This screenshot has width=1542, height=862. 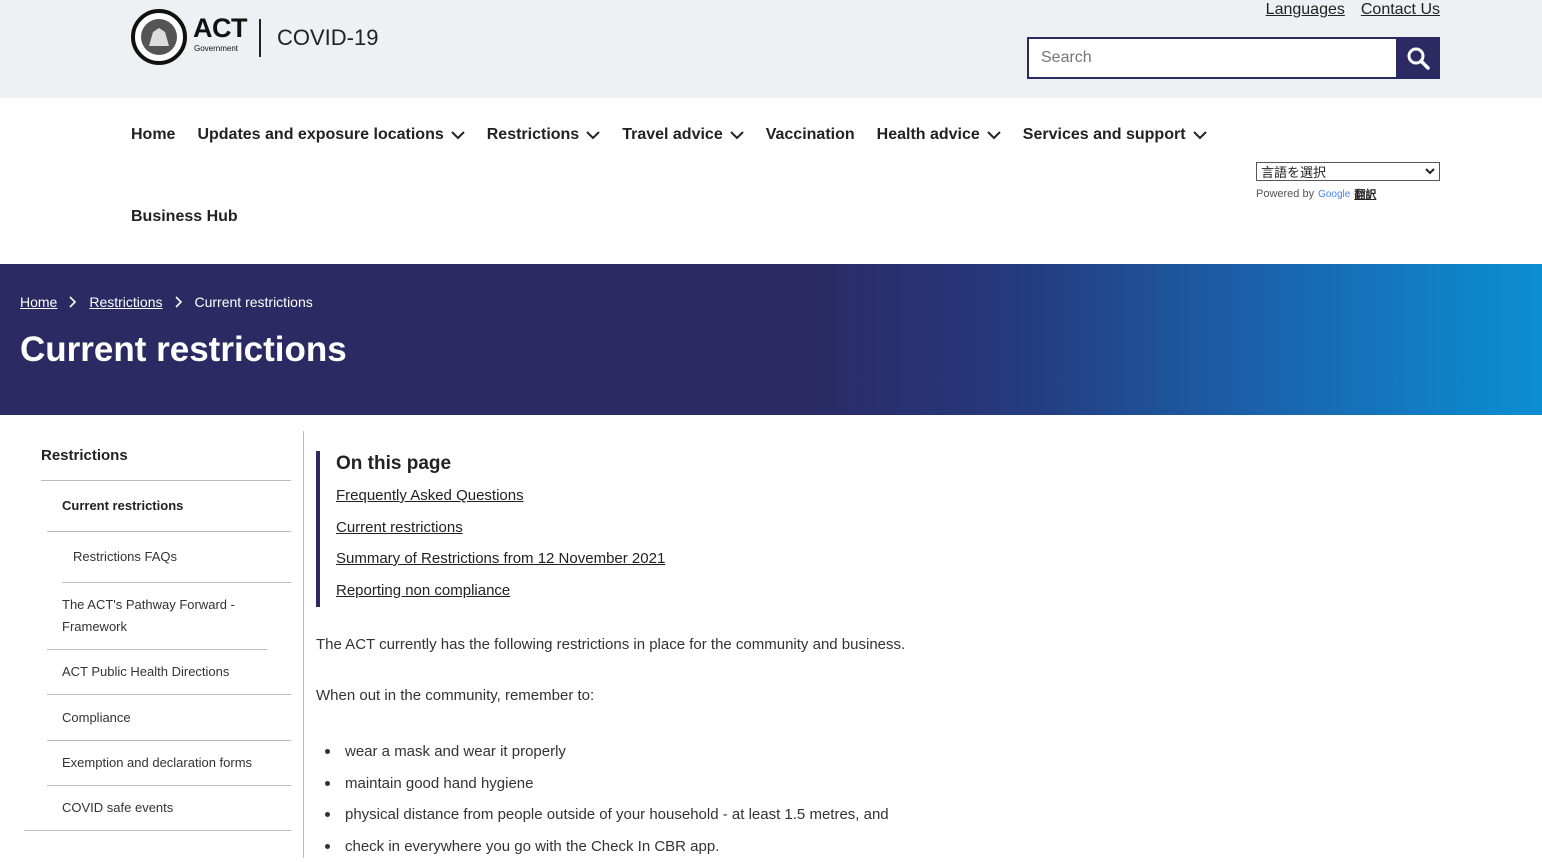 I want to click on utility-links: Languages Contact Us, so click(x=1353, y=10).